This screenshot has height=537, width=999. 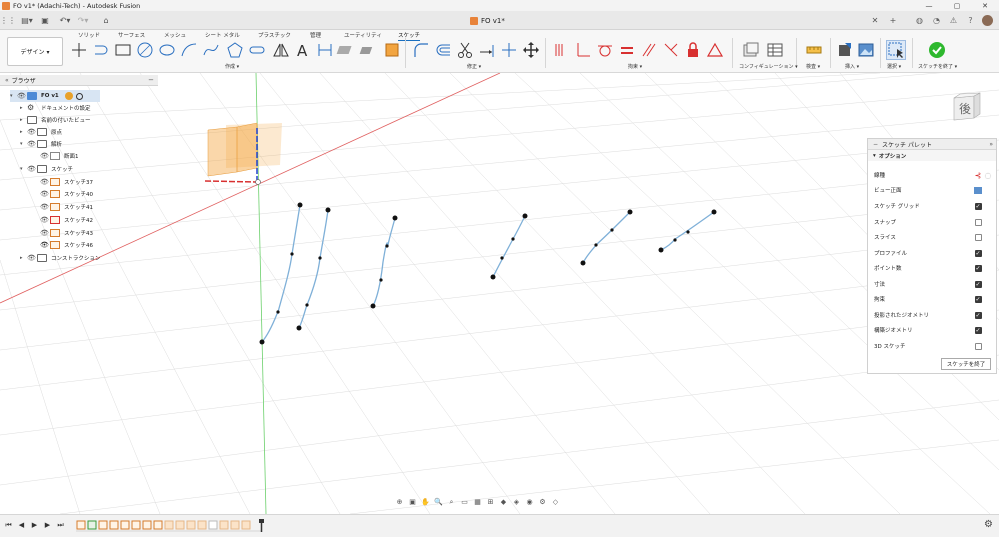 What do you see at coordinates (988, 175) in the screenshot?
I see `centerline-icon: ◌` at bounding box center [988, 175].